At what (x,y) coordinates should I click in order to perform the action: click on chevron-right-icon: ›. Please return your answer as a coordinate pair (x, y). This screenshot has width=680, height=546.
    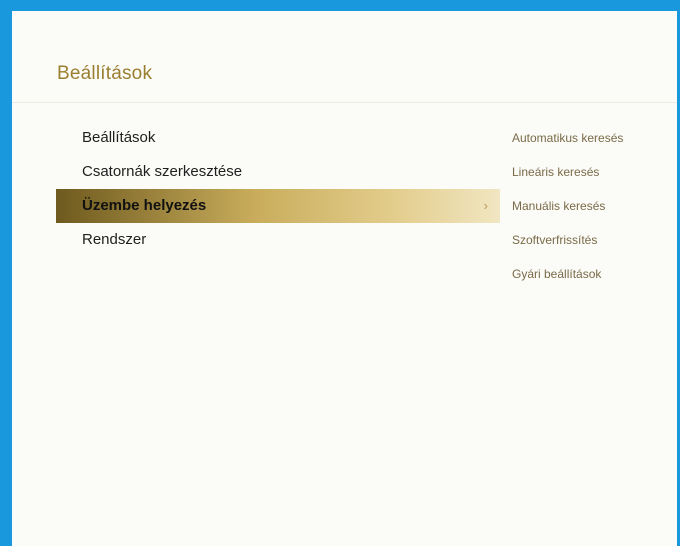
    Looking at the image, I should click on (485, 205).